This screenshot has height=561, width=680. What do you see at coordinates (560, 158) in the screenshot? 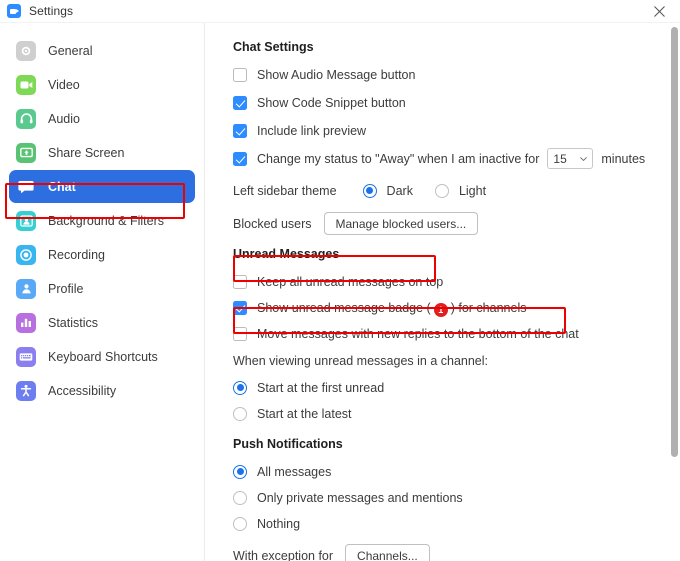
I see `away-minutes-value: 15` at bounding box center [560, 158].